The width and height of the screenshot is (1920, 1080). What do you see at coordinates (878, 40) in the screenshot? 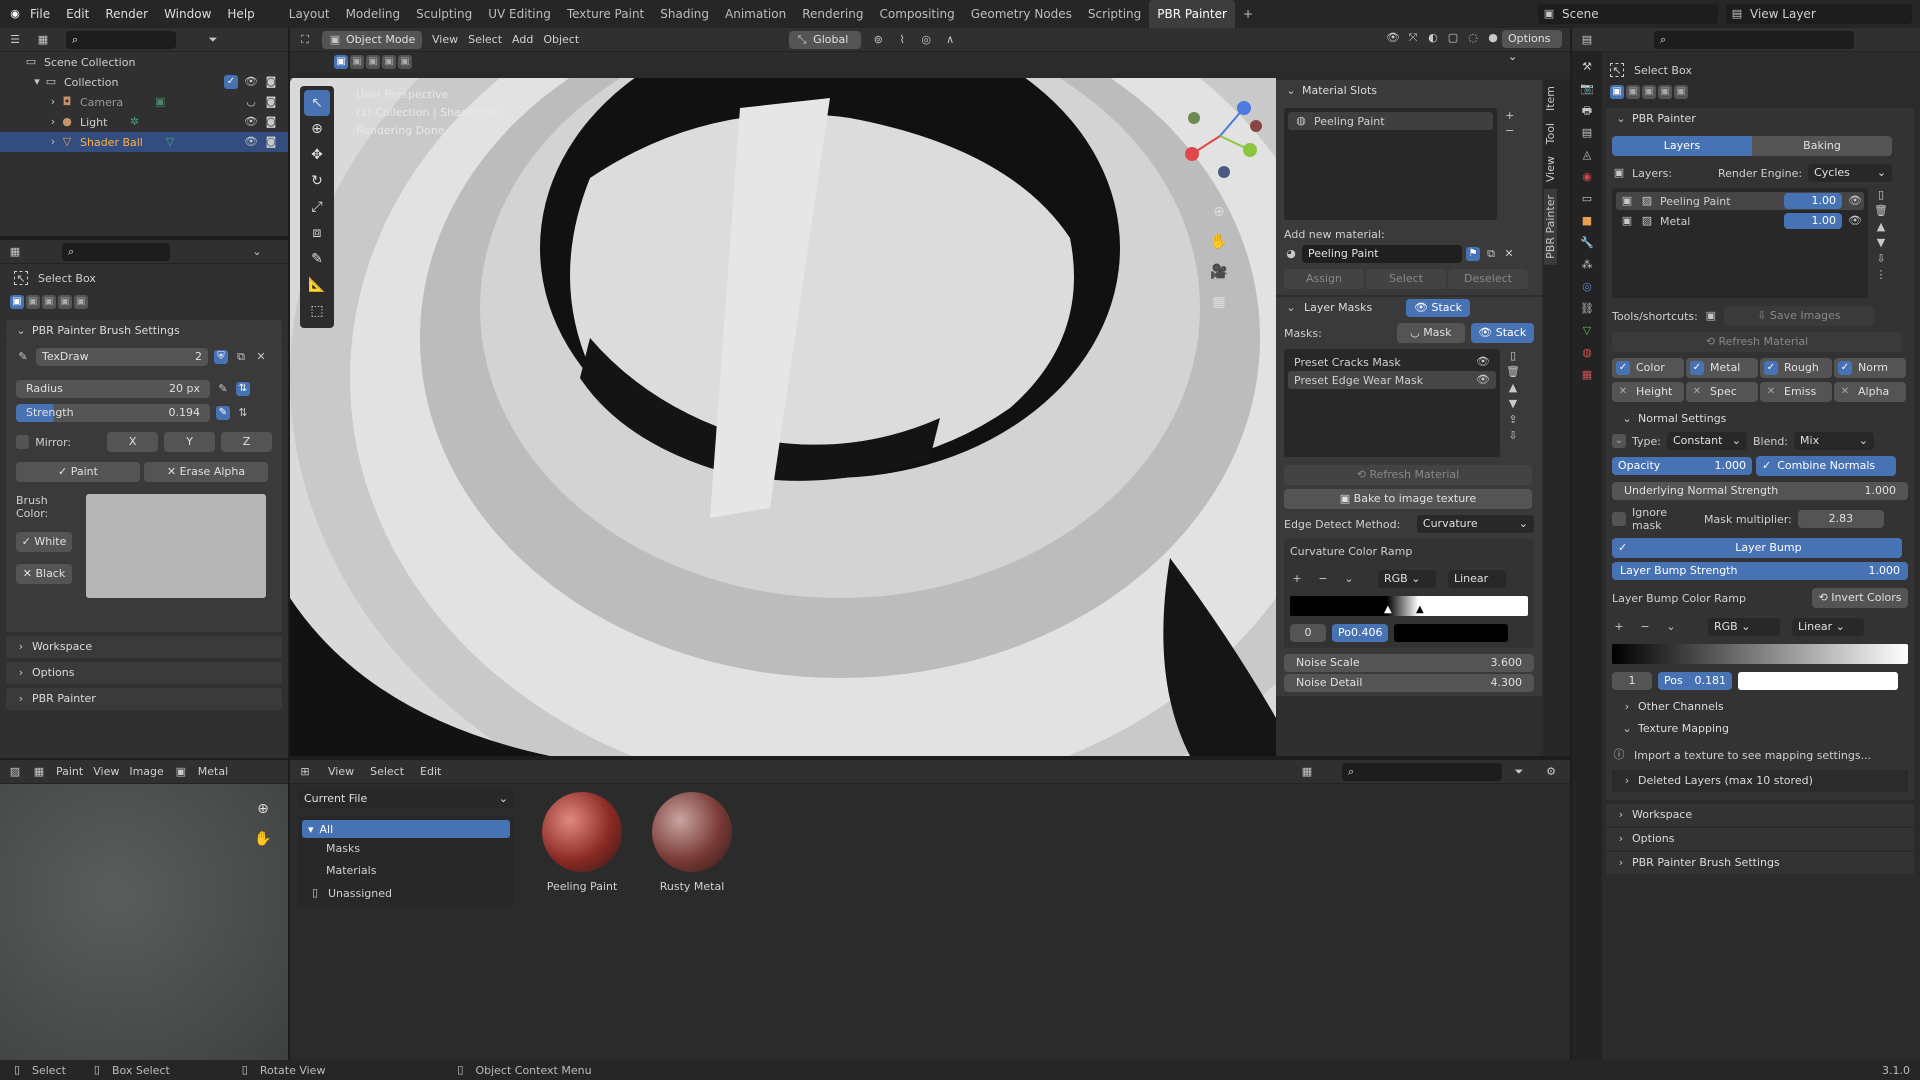
I see `pivot-icon: ⊚` at bounding box center [878, 40].